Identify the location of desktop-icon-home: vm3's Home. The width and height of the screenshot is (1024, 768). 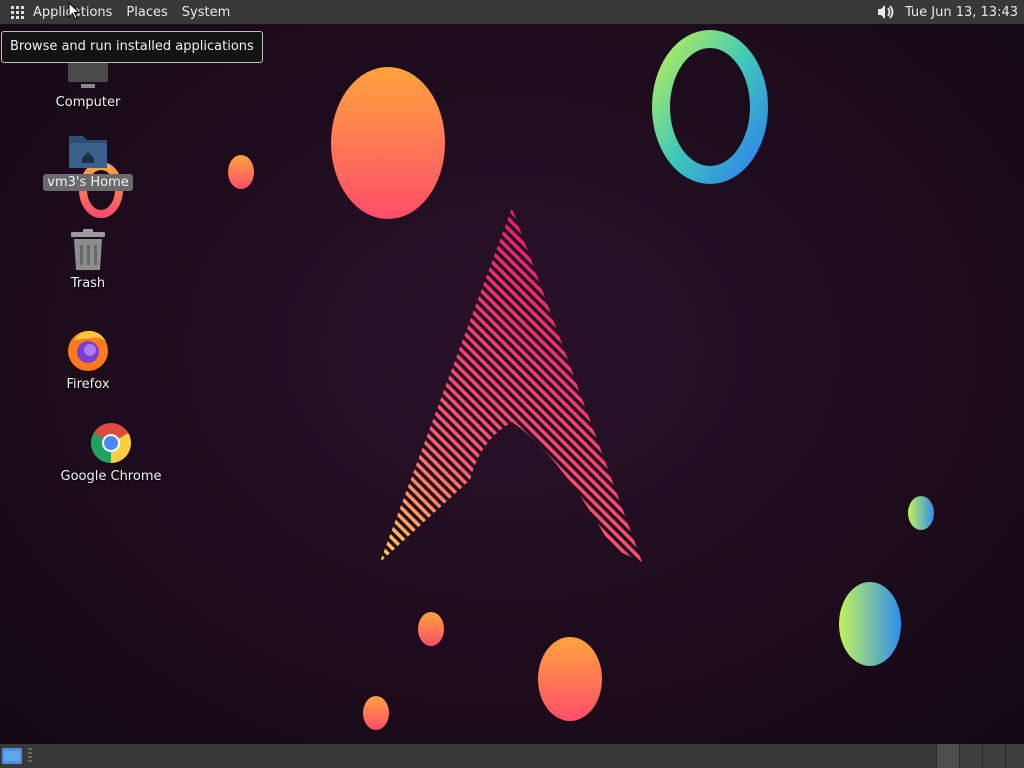
(88, 161).